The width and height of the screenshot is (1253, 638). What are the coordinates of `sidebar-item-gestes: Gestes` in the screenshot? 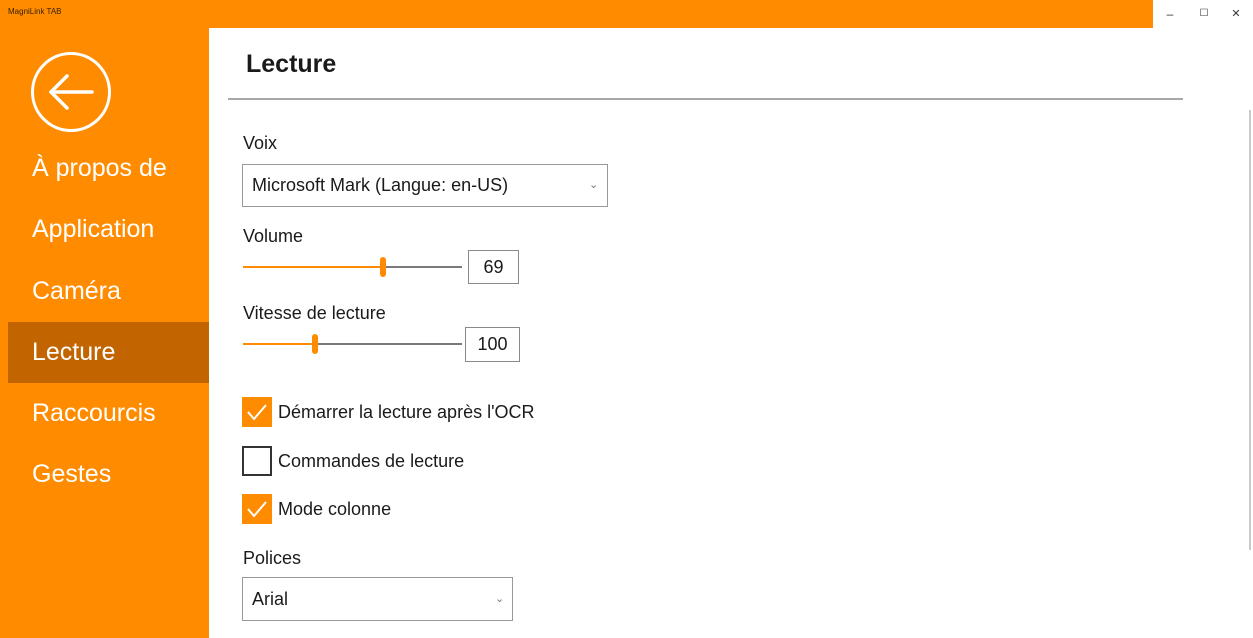 It's located at (108, 474).